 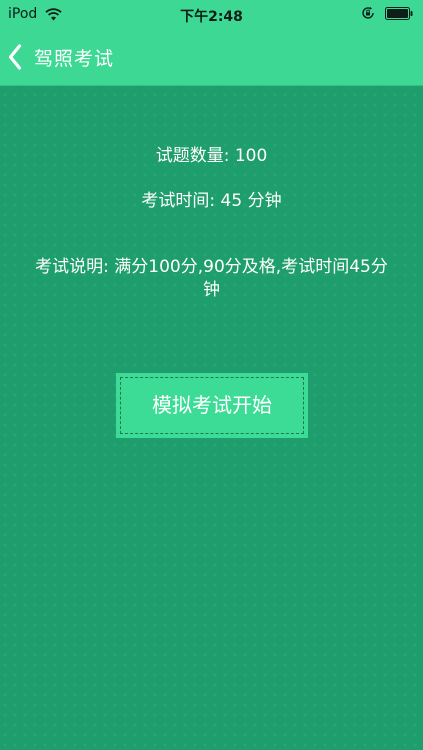 I want to click on nav-bar: 驾照考试, so click(x=211, y=57).